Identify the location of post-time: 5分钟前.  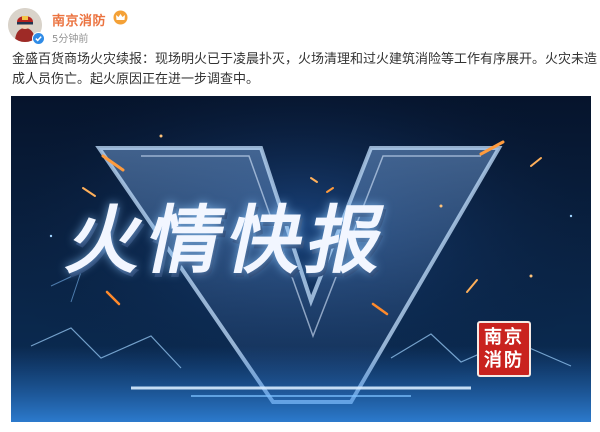
(70, 37).